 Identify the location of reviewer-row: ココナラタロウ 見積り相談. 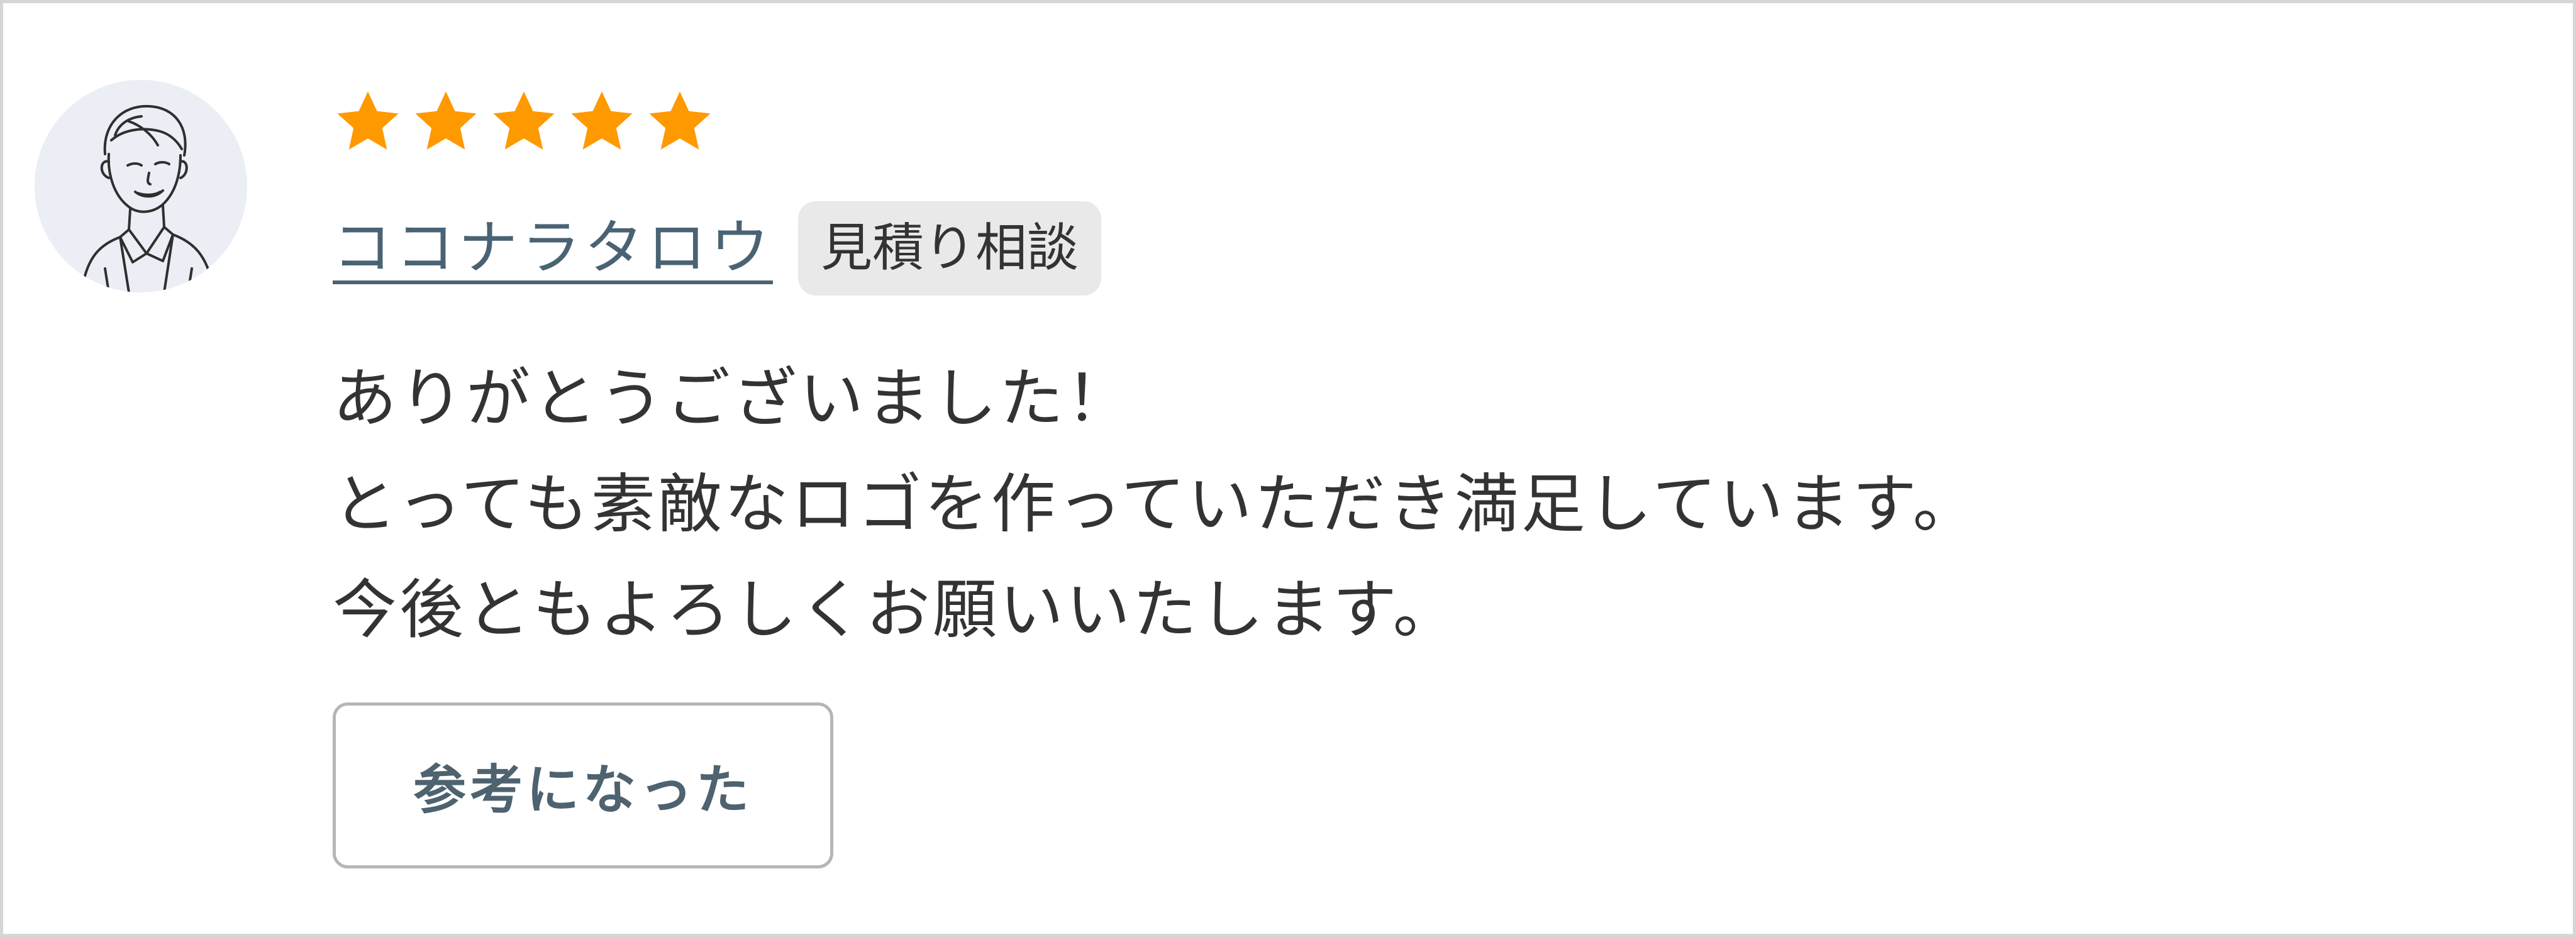
(1434, 249).